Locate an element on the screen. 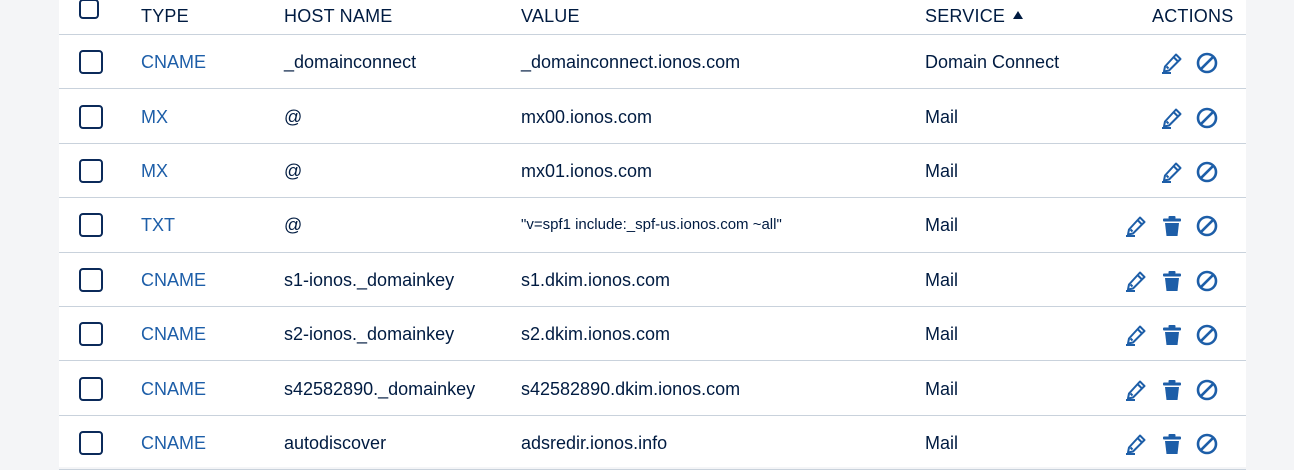 Image resolution: width=1294 pixels, height=470 pixels. record-host-name: s2-ionos._domainkey is located at coordinates (369, 334).